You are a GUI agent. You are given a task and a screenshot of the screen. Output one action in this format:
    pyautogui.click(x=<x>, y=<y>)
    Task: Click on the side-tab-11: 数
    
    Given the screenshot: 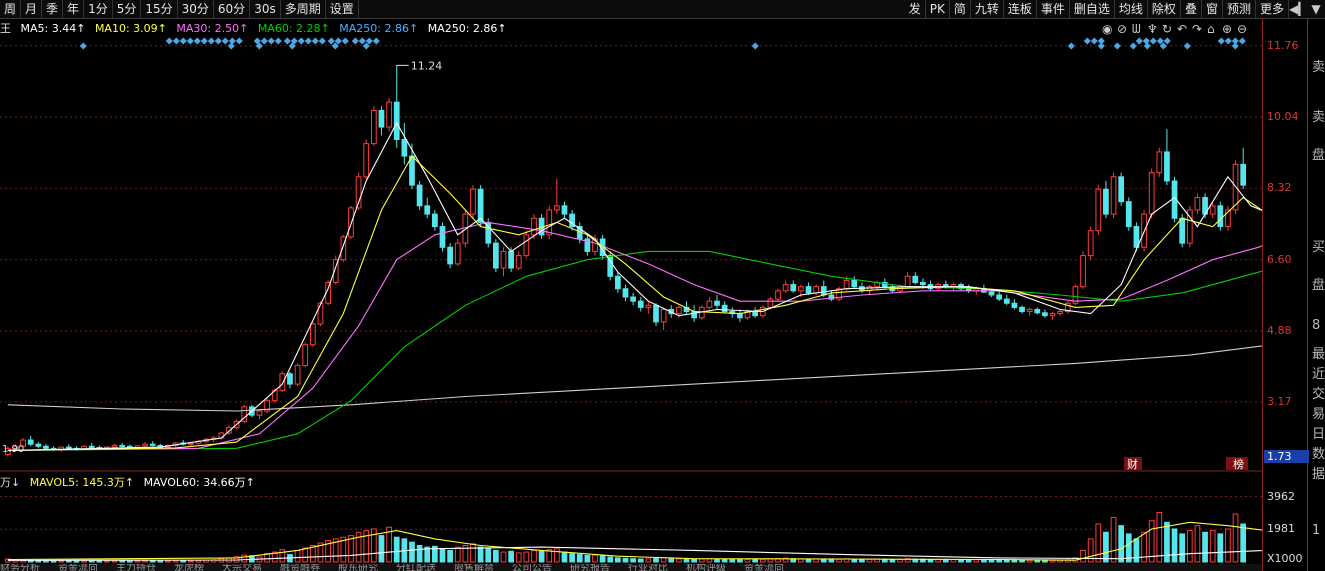 What is the action you would take?
    pyautogui.click(x=1318, y=452)
    